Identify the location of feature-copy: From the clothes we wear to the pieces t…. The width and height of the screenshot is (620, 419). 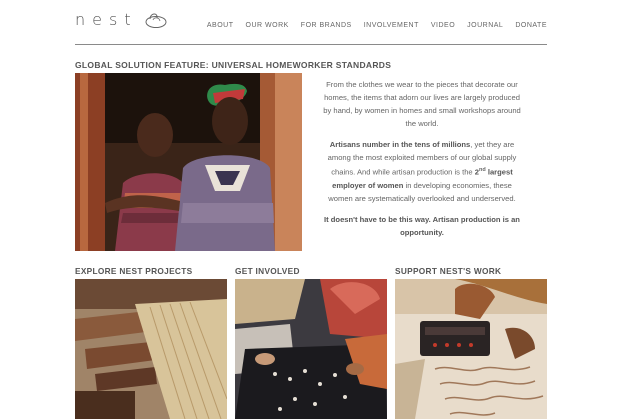
(422, 162).